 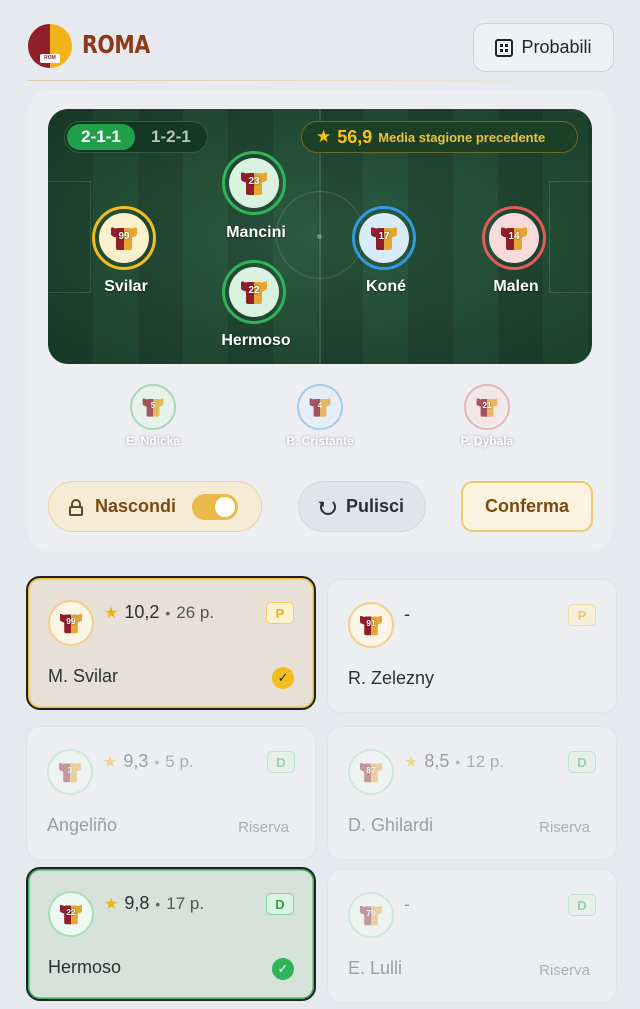 What do you see at coordinates (159, 612) in the screenshot?
I see `player-stats: ★ 10,2 • 26 p.` at bounding box center [159, 612].